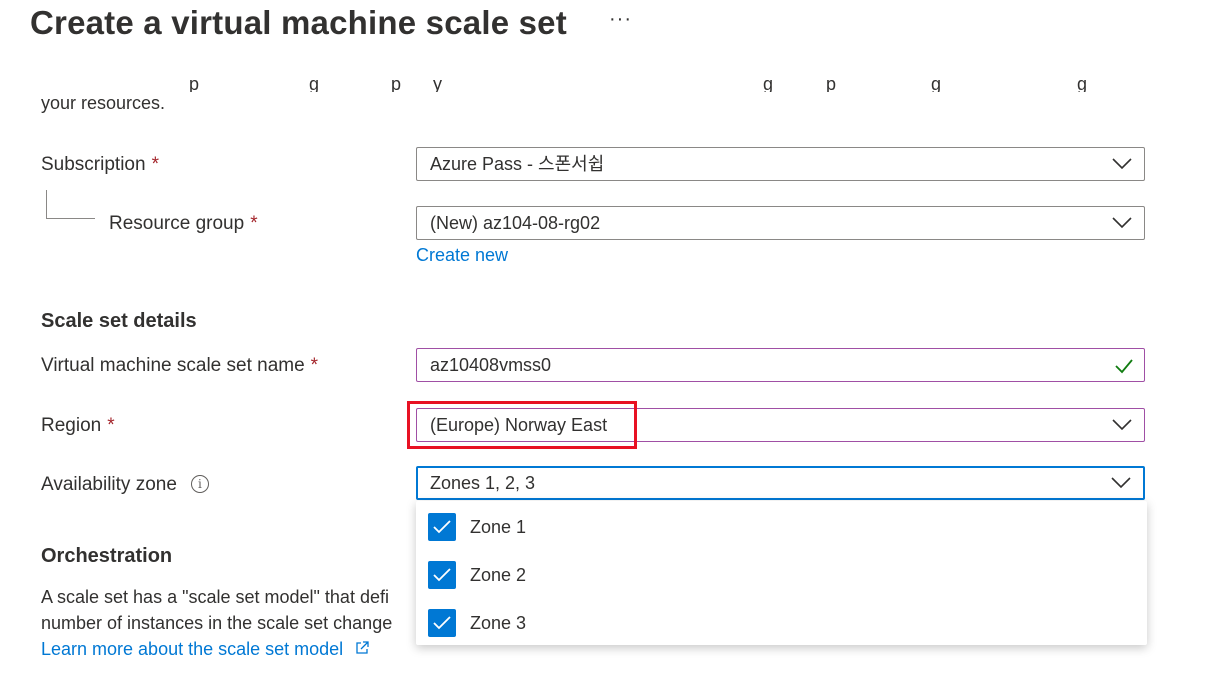 The height and width of the screenshot is (676, 1216). I want to click on zone-option-3: Zone 3, so click(781, 623).